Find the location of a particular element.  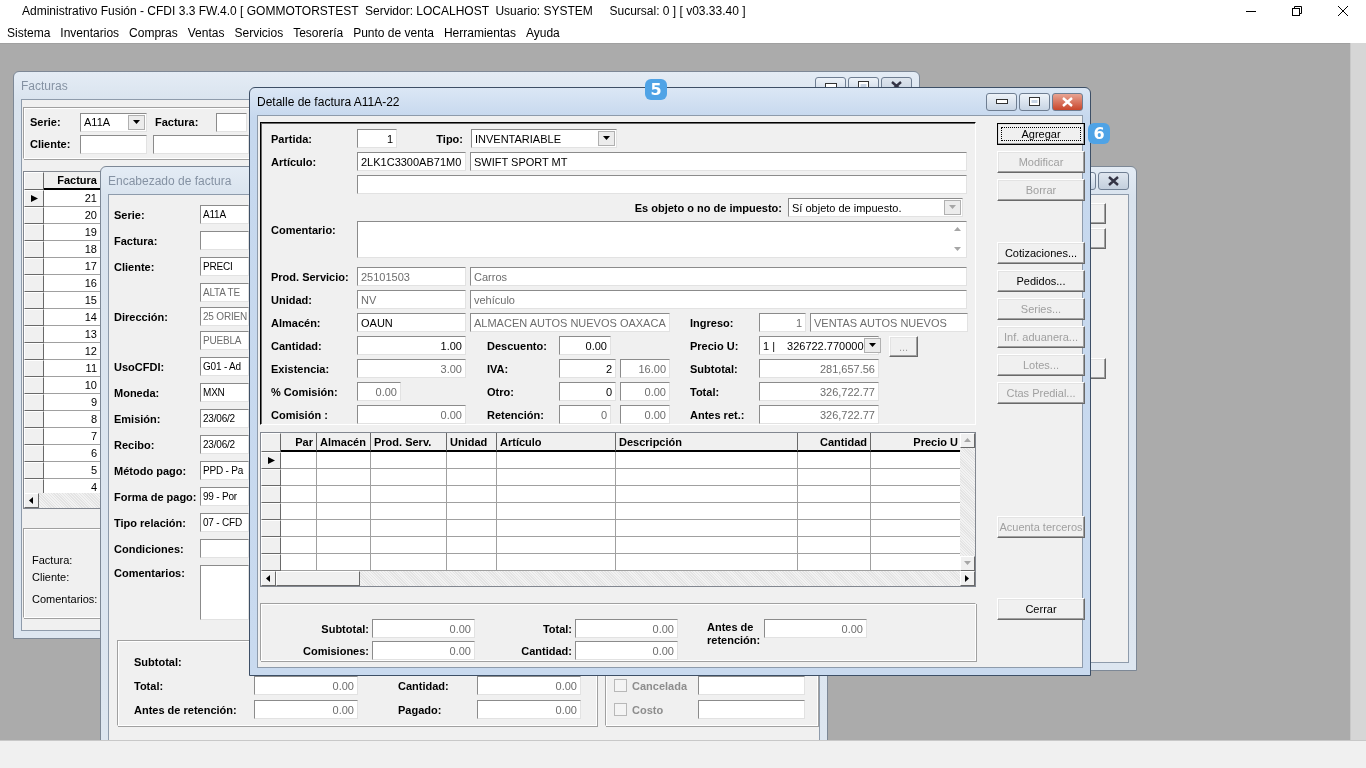

menu-item: Servicios is located at coordinates (259, 32).